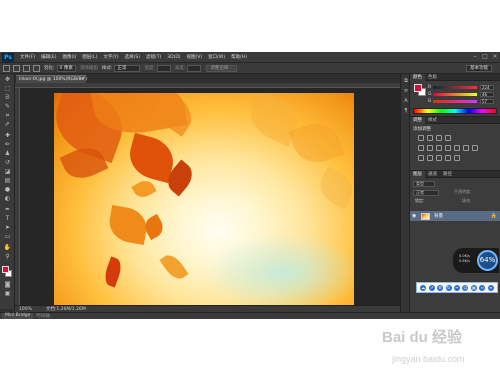 The width and height of the screenshot is (500, 375). Describe the element at coordinates (475, 148) in the screenshot. I see `color-lookup-icon` at that location.